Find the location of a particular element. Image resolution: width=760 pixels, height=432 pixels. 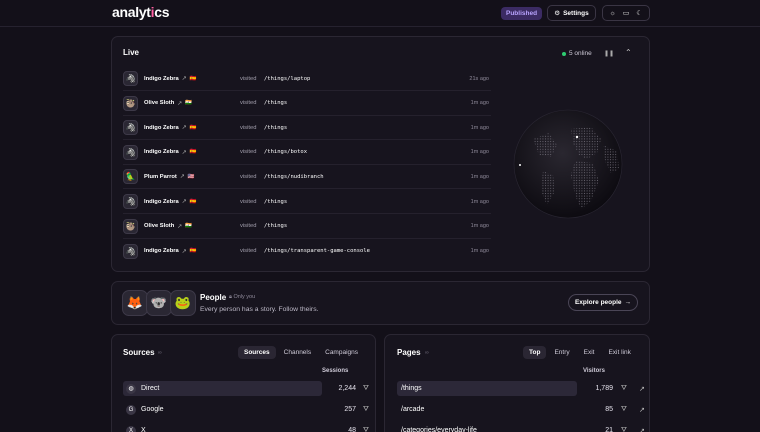

row-value: 85 is located at coordinates (609, 409).